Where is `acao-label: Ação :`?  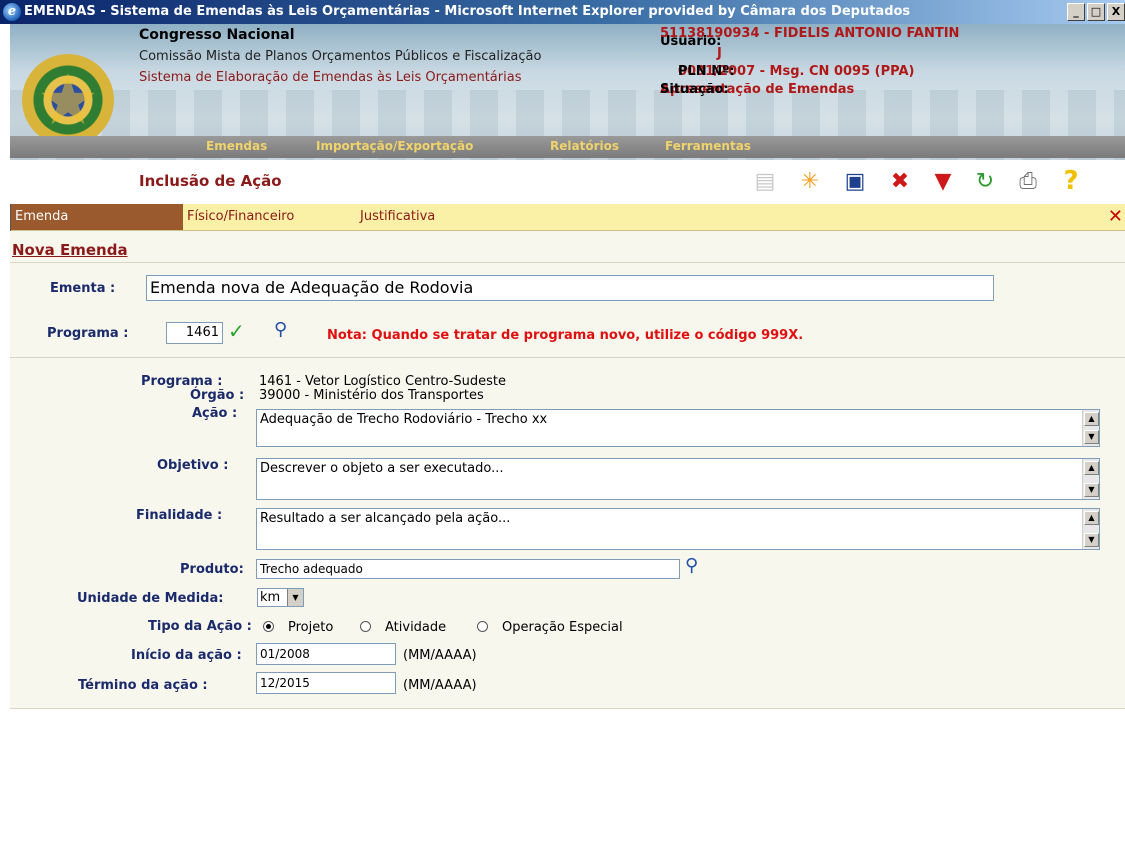
acao-label: Ação : is located at coordinates (215, 413).